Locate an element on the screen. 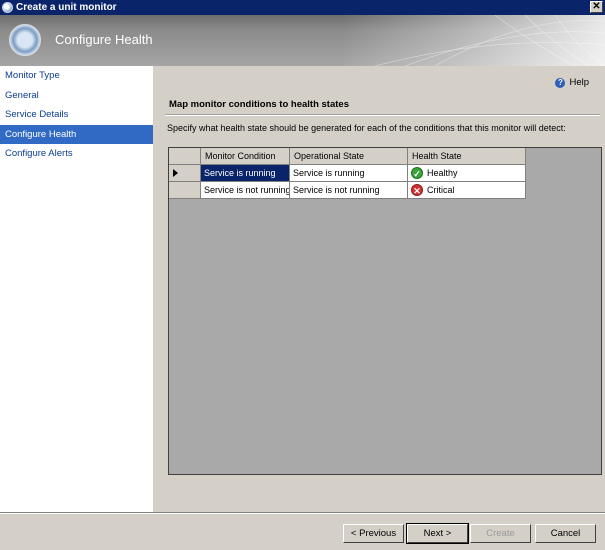 The image size is (605, 550). column-header-health-state: Health State is located at coordinates (467, 156).